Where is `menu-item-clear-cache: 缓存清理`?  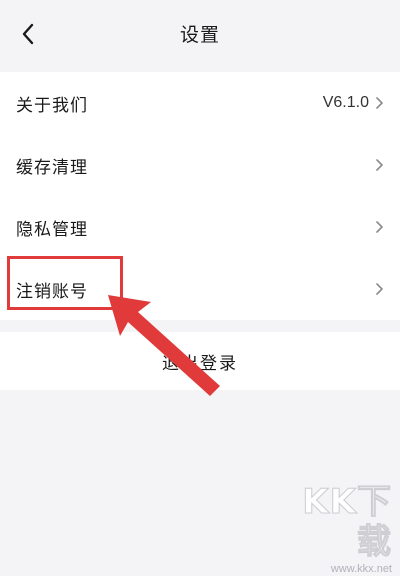
menu-item-clear-cache: 缓存清理 is located at coordinates (200, 165).